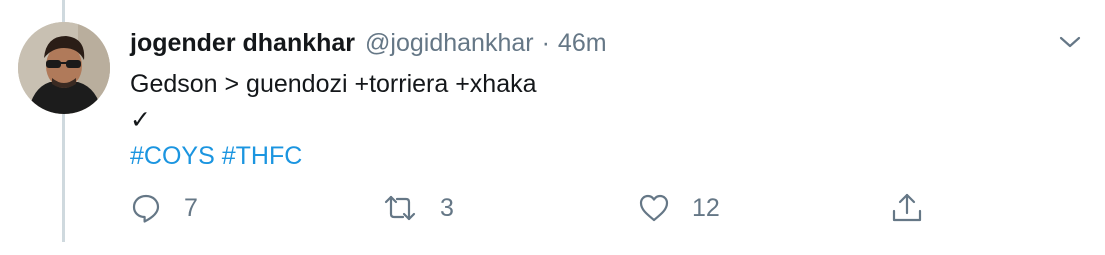 The image size is (1105, 255). What do you see at coordinates (164, 208) in the screenshot?
I see `reply-button: 7` at bounding box center [164, 208].